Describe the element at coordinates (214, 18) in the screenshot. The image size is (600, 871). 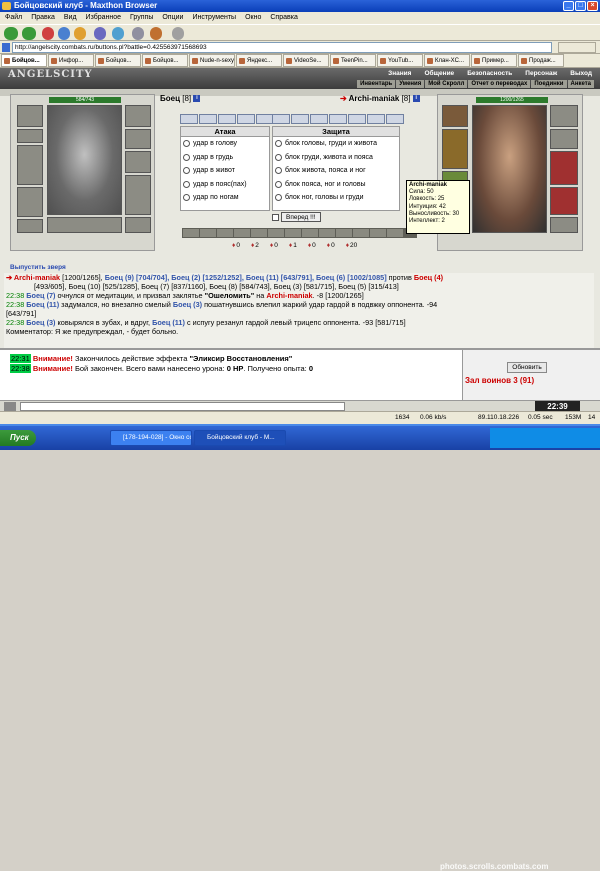
I see `menu-tools: Инструменты` at that location.